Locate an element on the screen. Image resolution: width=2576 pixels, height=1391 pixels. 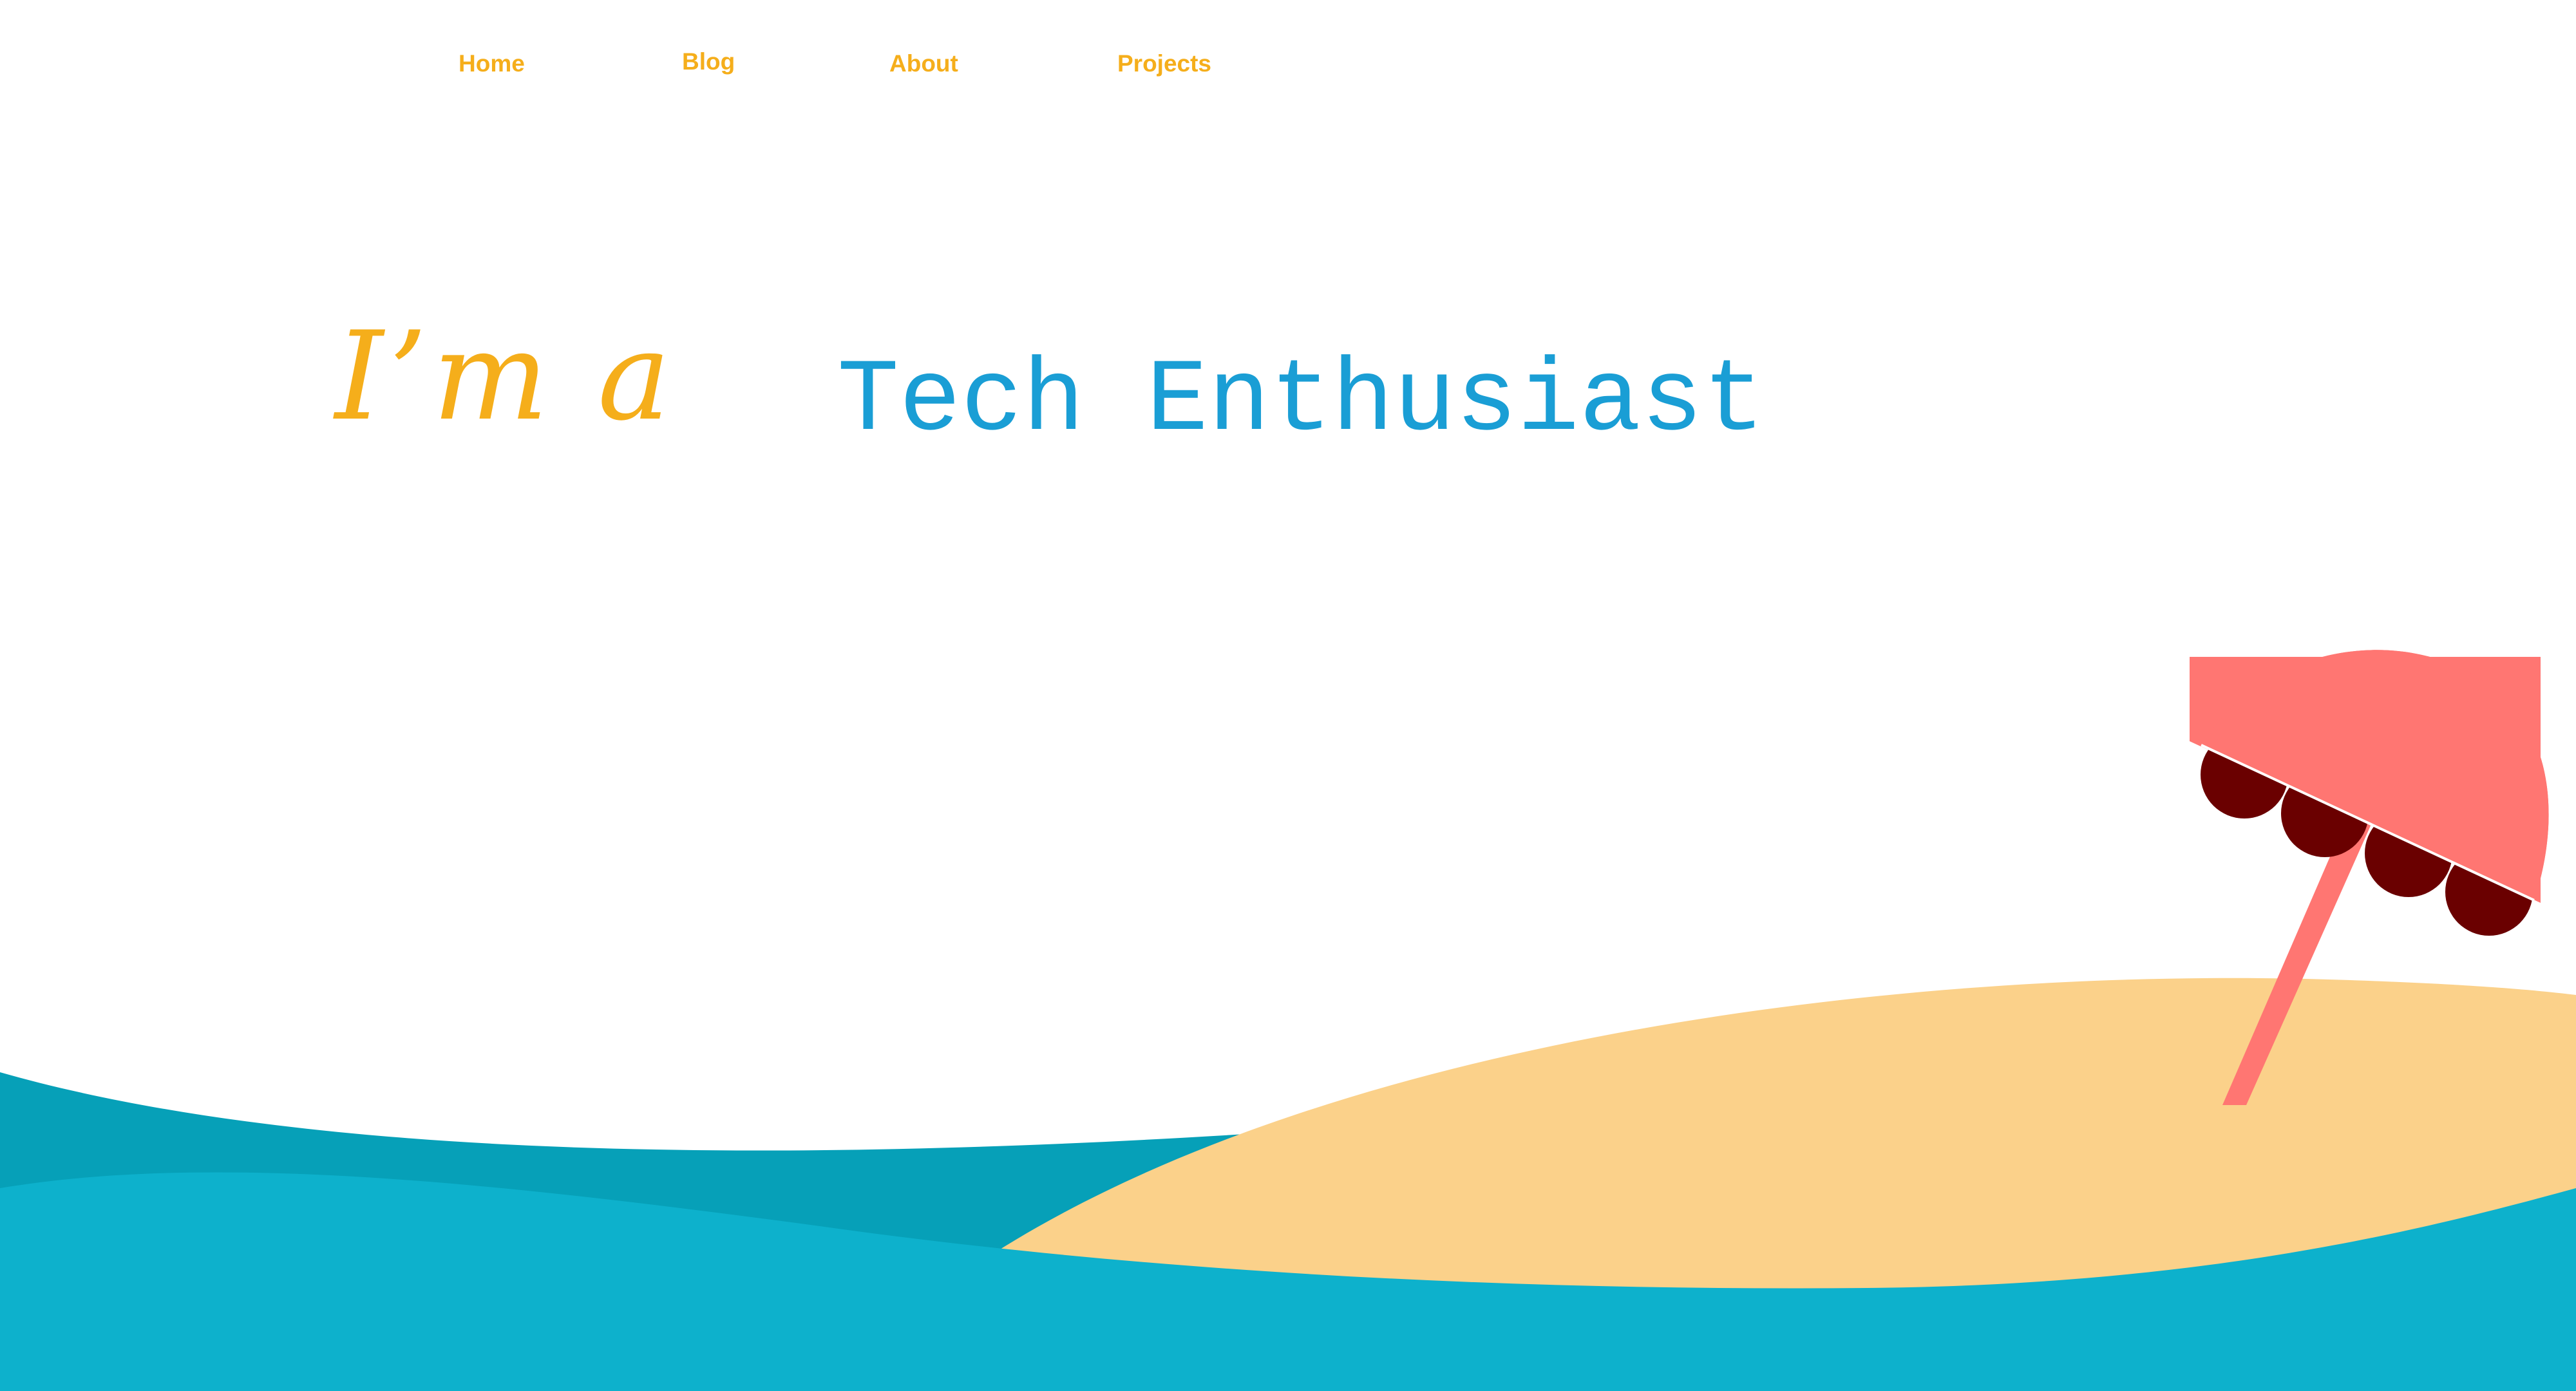
hero-role-text: Tech Enthusiast is located at coordinates (1301, 402).